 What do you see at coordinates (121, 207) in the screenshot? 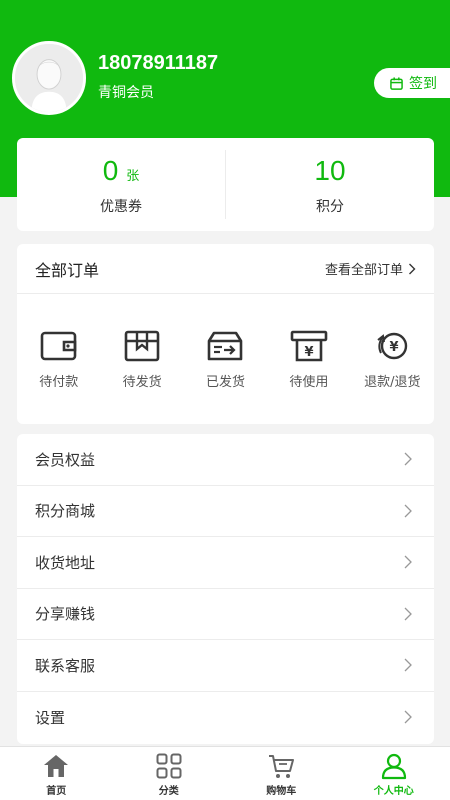
I see `coupon-label: 优惠券` at bounding box center [121, 207].